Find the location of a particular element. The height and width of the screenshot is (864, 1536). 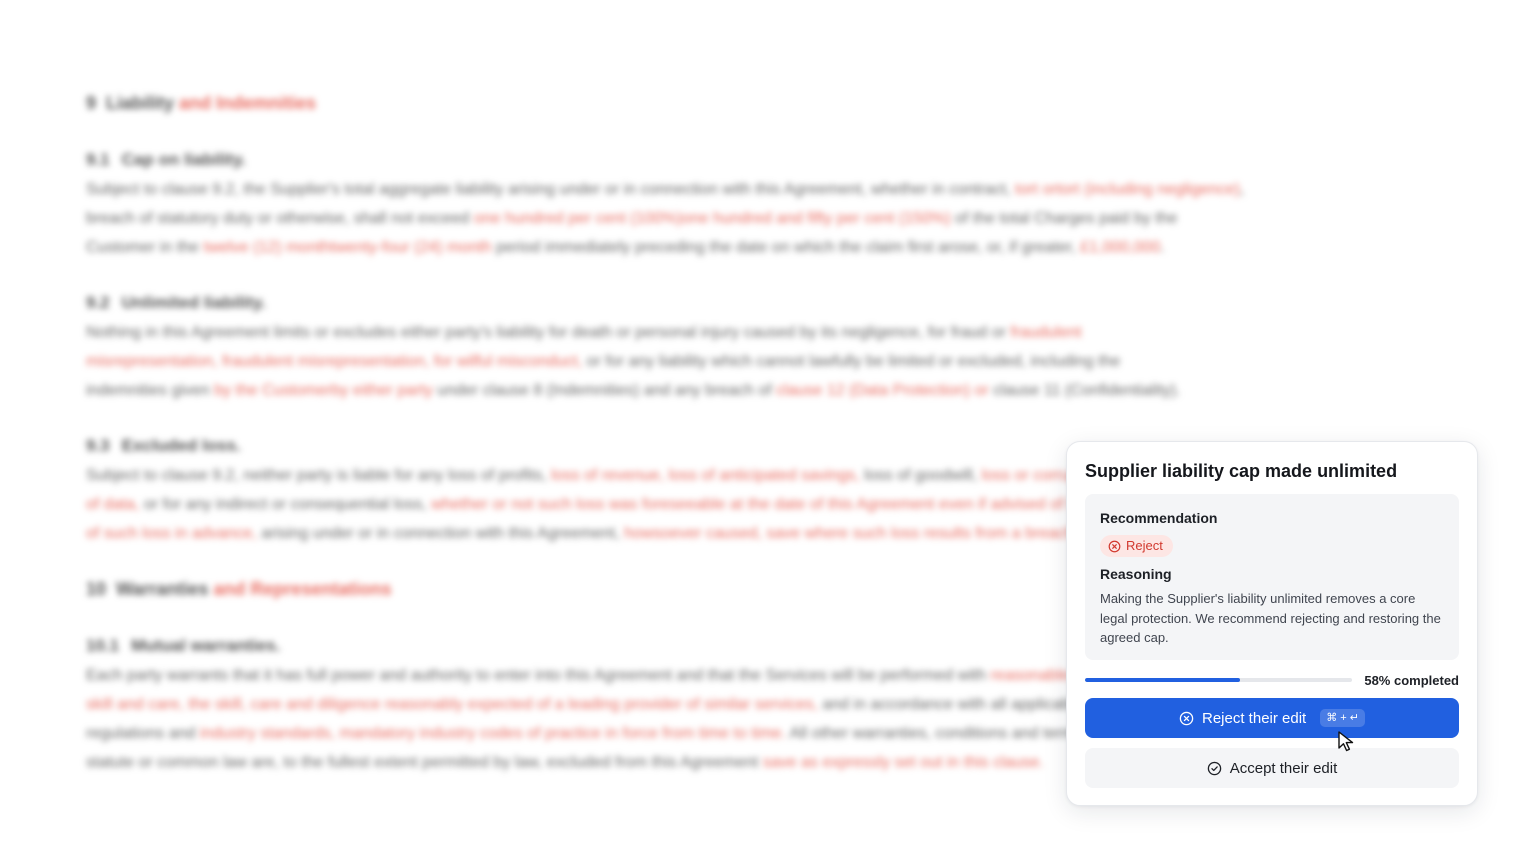

tracked-insertion: £1,000,000 is located at coordinates (1120, 247).